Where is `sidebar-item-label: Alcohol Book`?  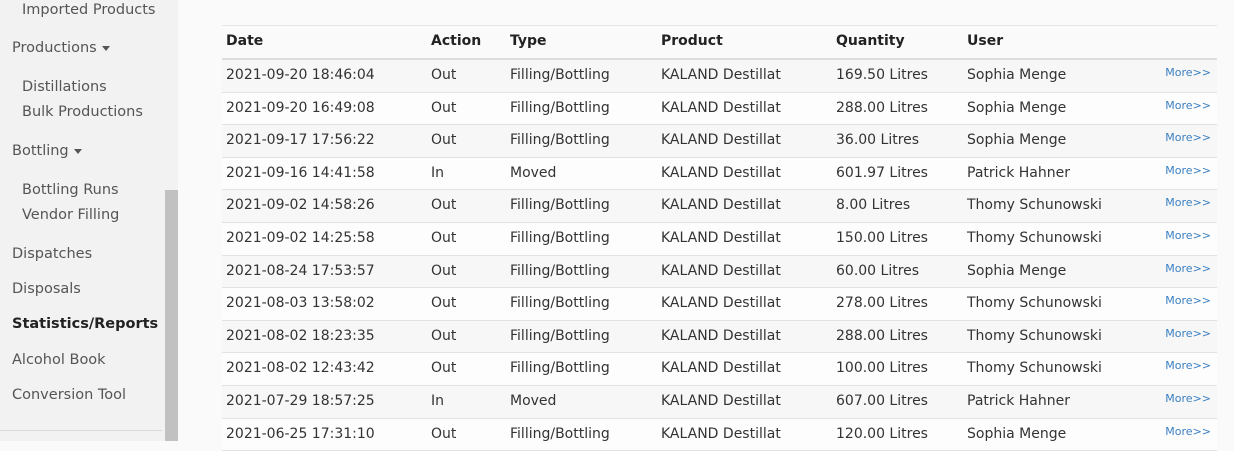 sidebar-item-label: Alcohol Book is located at coordinates (59, 360).